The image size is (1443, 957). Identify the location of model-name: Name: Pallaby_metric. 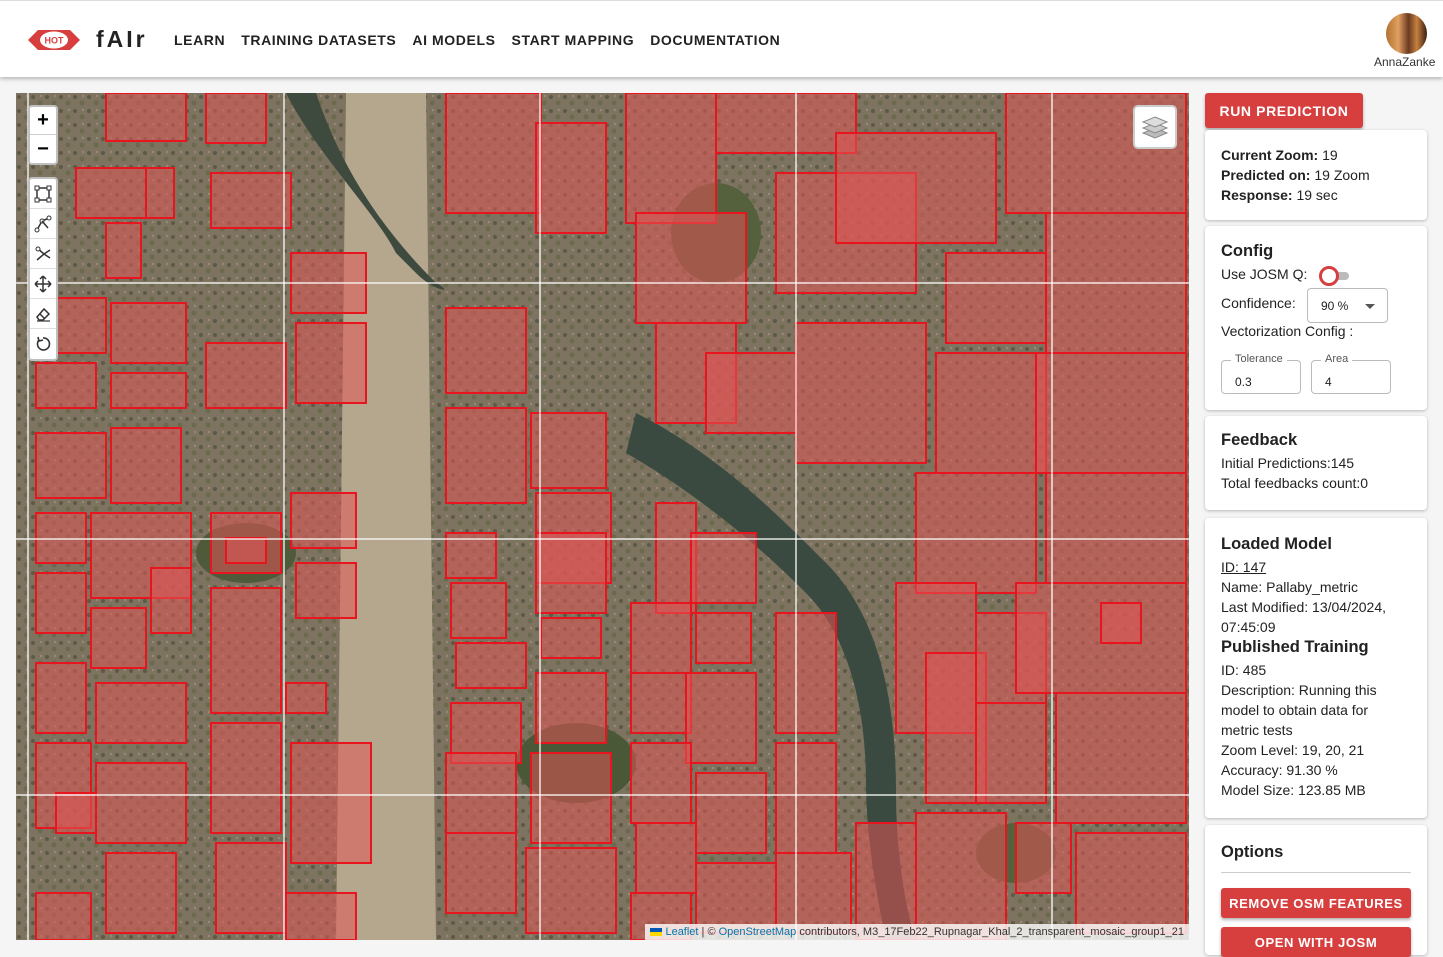
(1289, 587).